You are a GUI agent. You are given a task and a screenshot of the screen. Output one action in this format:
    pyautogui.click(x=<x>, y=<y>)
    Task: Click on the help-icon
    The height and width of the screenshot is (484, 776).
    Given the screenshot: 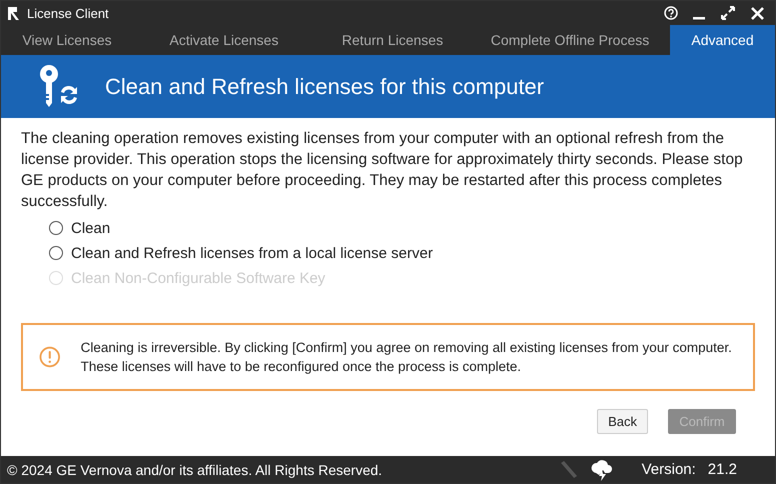 What is the action you would take?
    pyautogui.click(x=671, y=13)
    